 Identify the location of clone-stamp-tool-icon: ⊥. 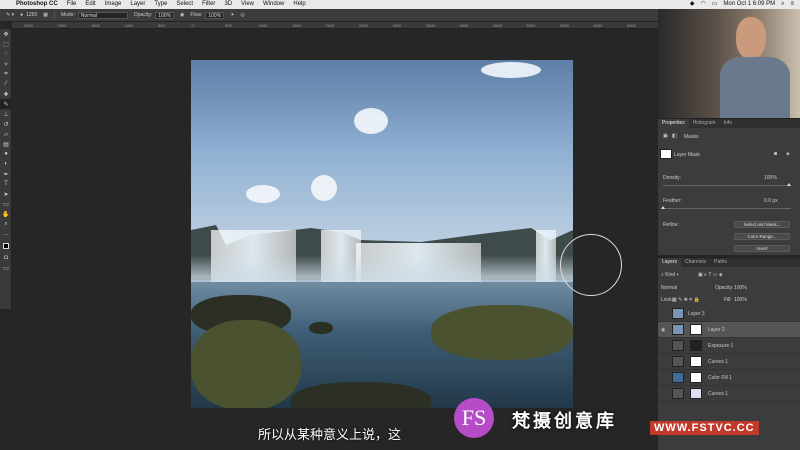
(6, 114).